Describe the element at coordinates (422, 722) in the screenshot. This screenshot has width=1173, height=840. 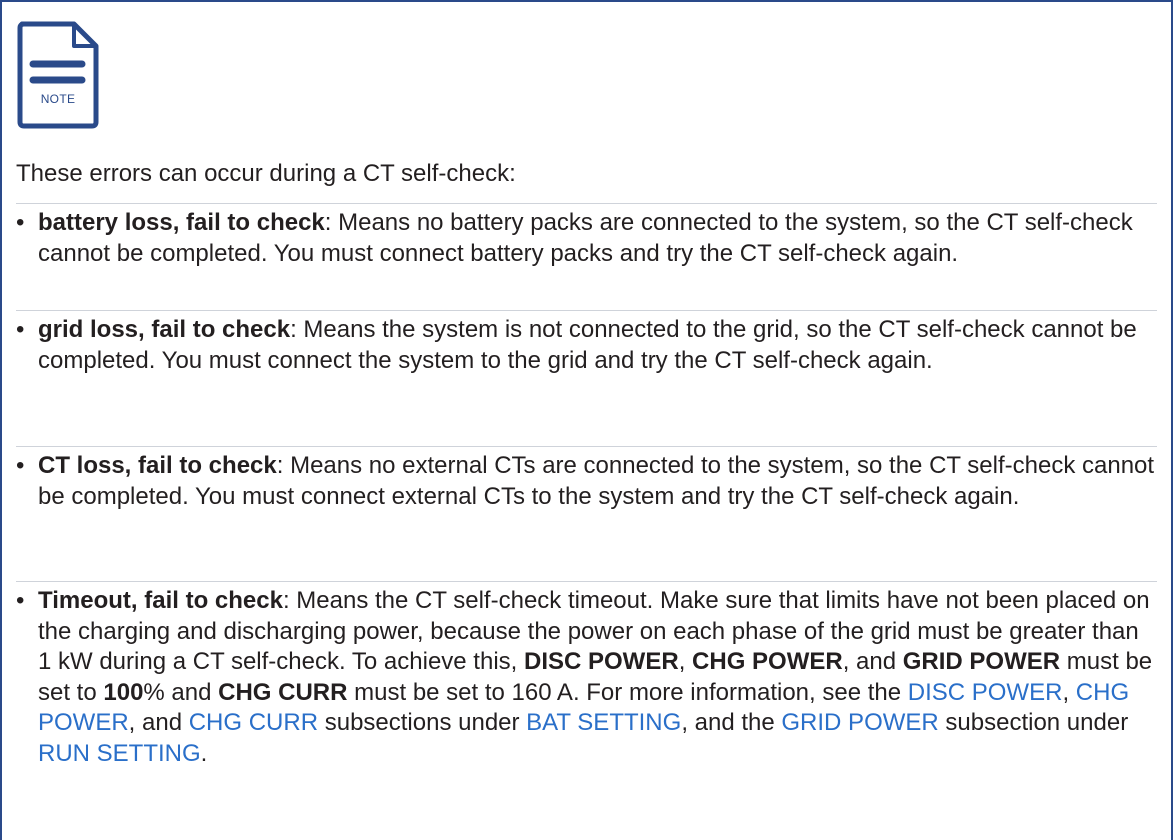
I see `item-text: subsections under` at that location.